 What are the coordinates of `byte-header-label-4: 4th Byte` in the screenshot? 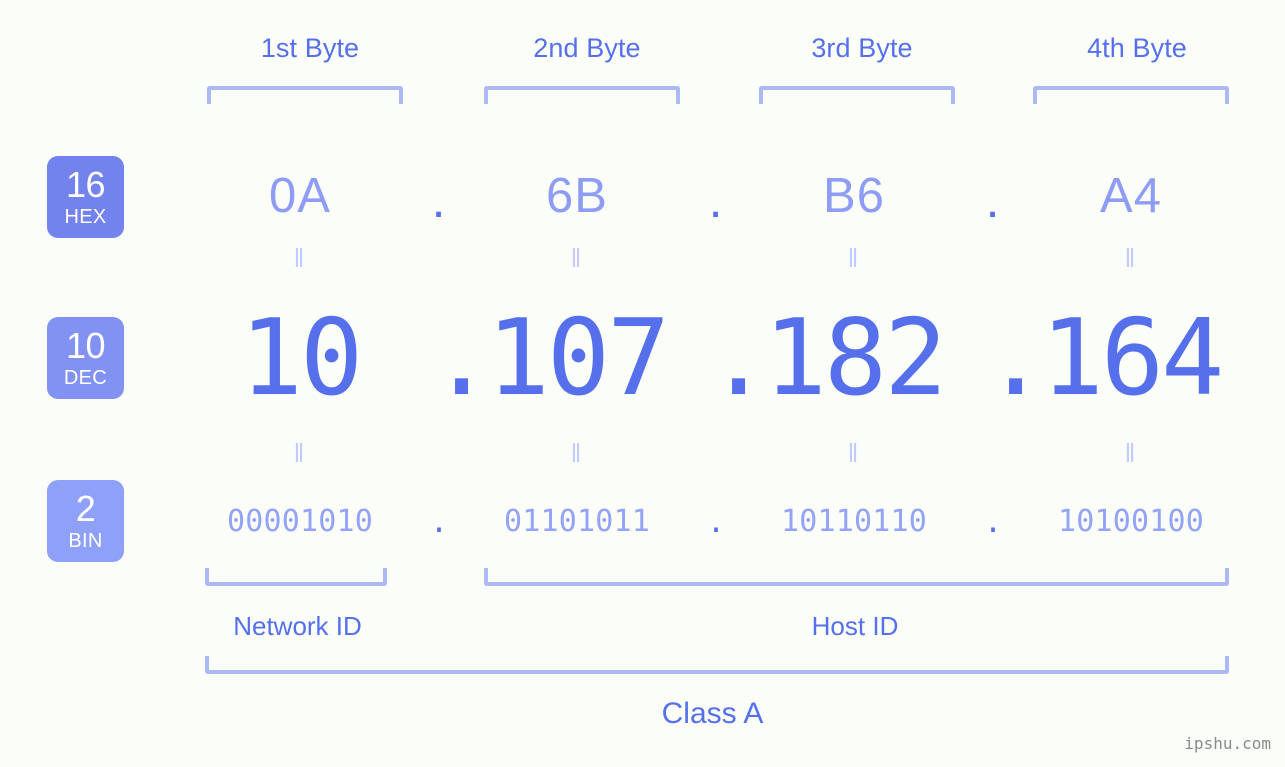 It's located at (1137, 48).